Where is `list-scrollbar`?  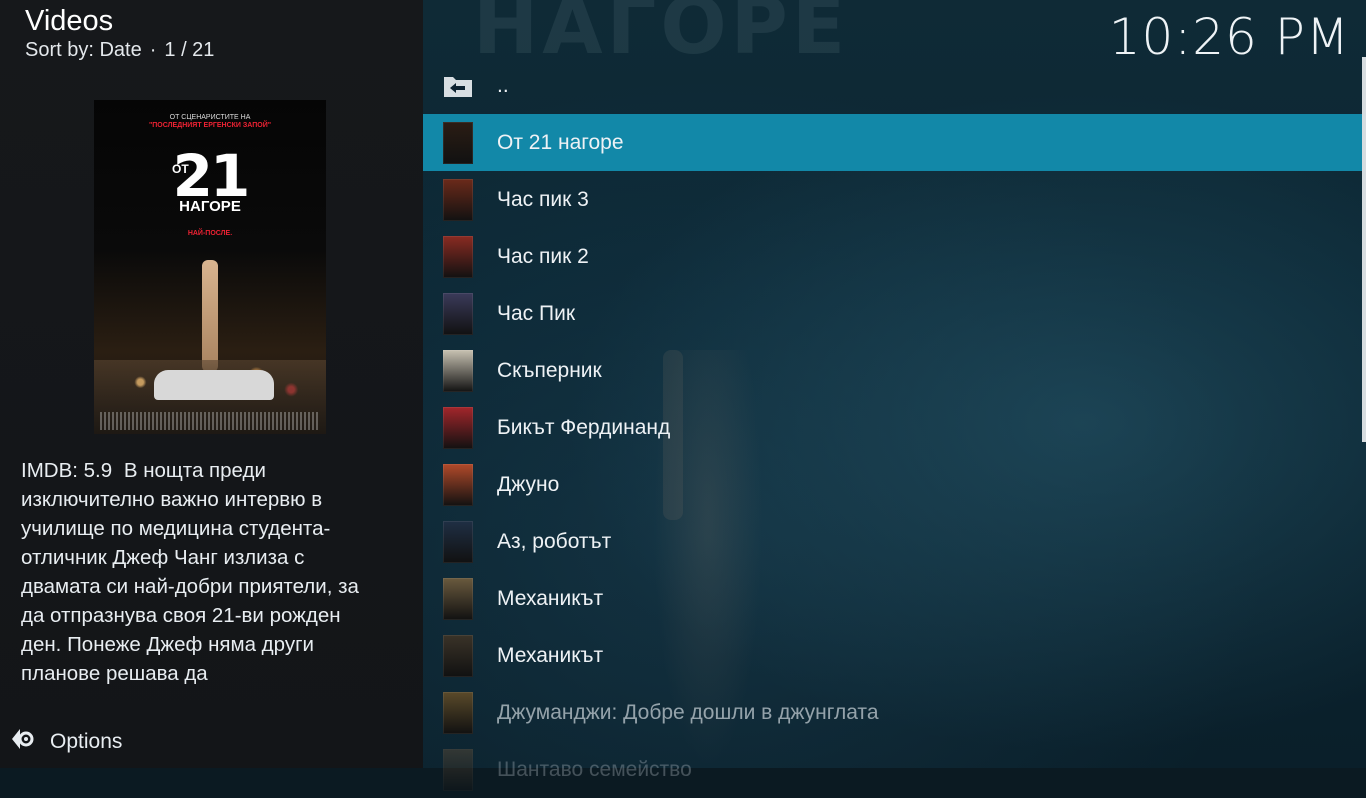
list-scrollbar is located at coordinates (1364, 249).